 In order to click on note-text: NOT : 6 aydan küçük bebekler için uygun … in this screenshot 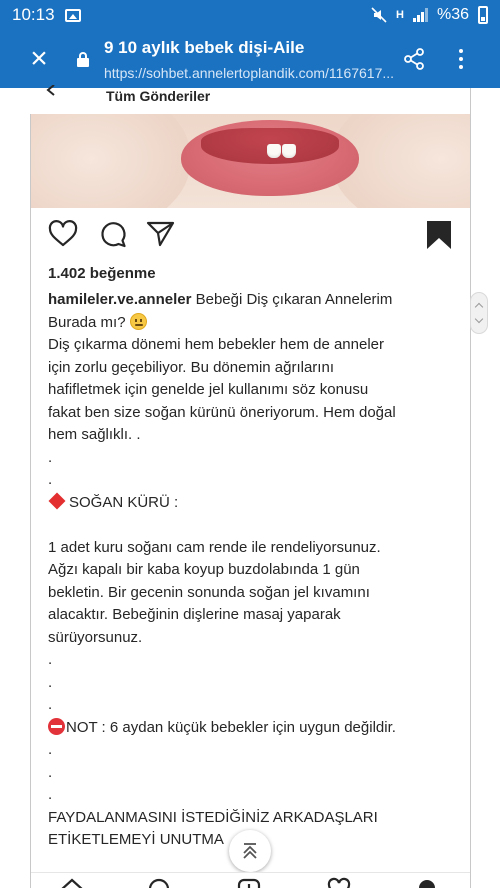, I will do `click(231, 727)`.